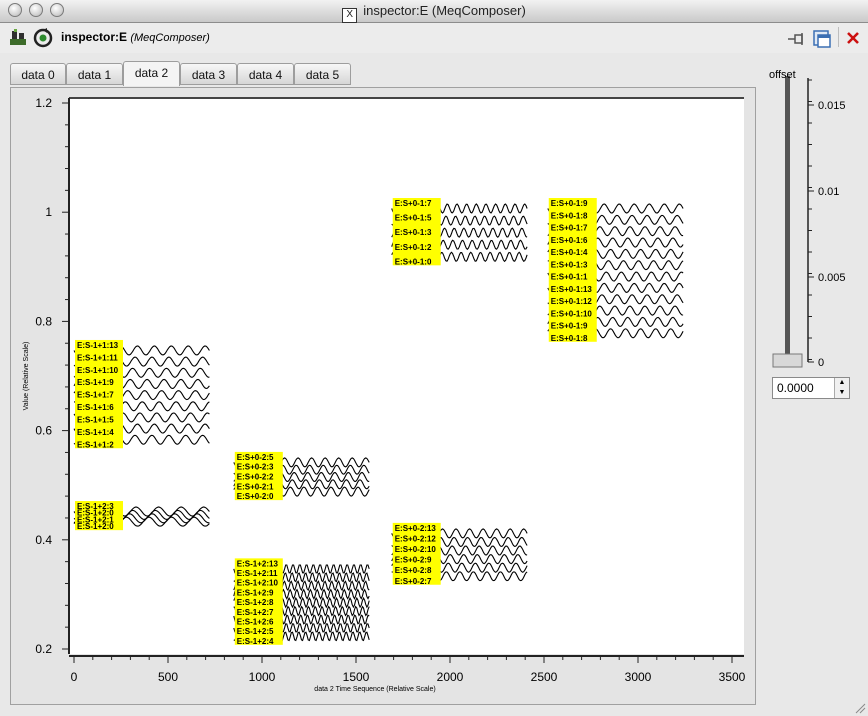 This screenshot has height=716, width=868. I want to click on offset-scale-label: 0, so click(821, 363).